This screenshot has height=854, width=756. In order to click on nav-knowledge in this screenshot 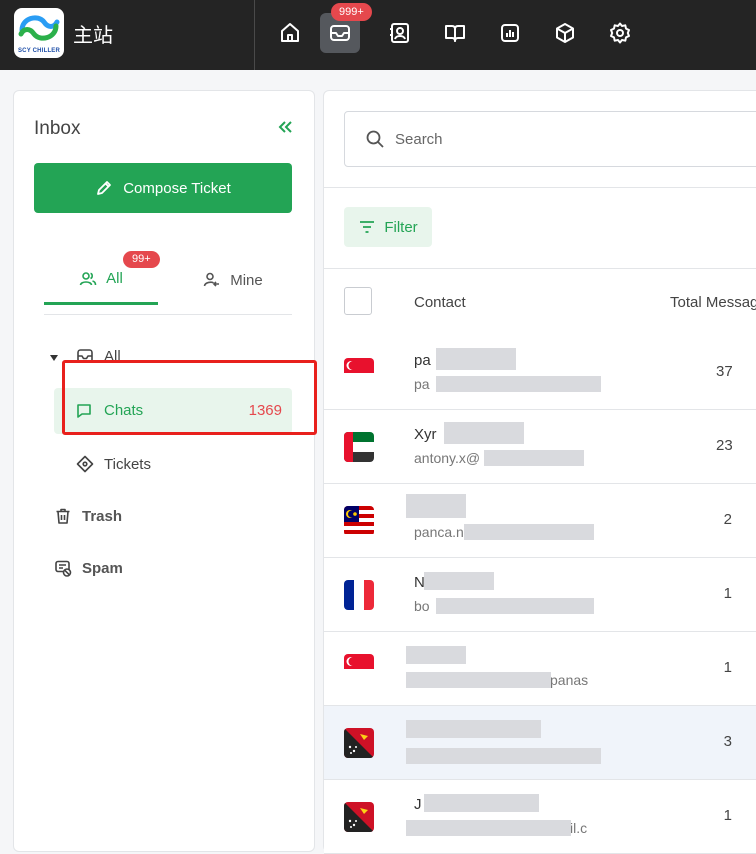, I will do `click(455, 33)`.